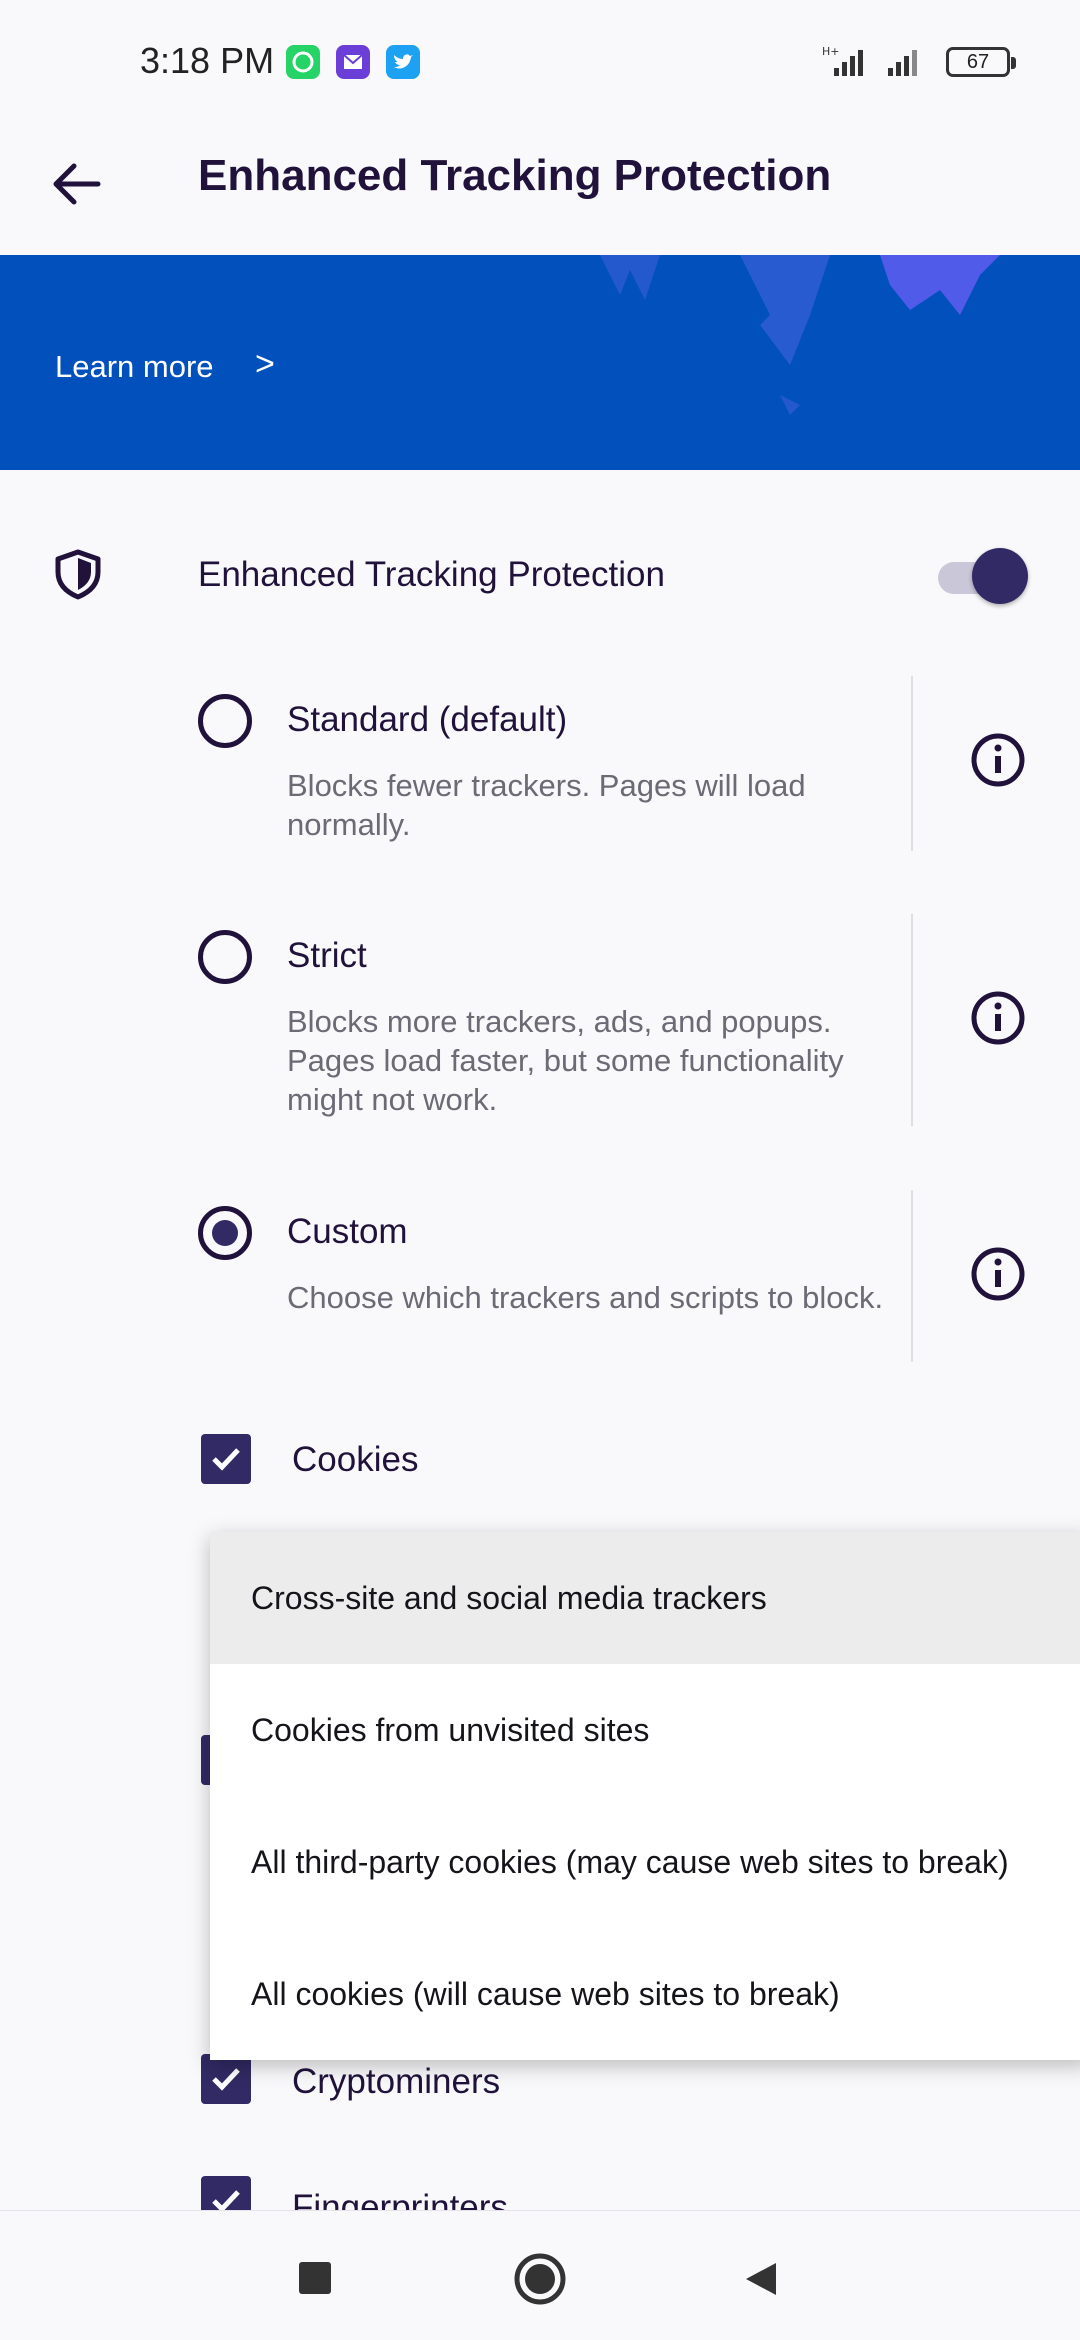 The width and height of the screenshot is (1080, 2340). What do you see at coordinates (347, 1231) in the screenshot?
I see `mode-custom-title: Custom` at bounding box center [347, 1231].